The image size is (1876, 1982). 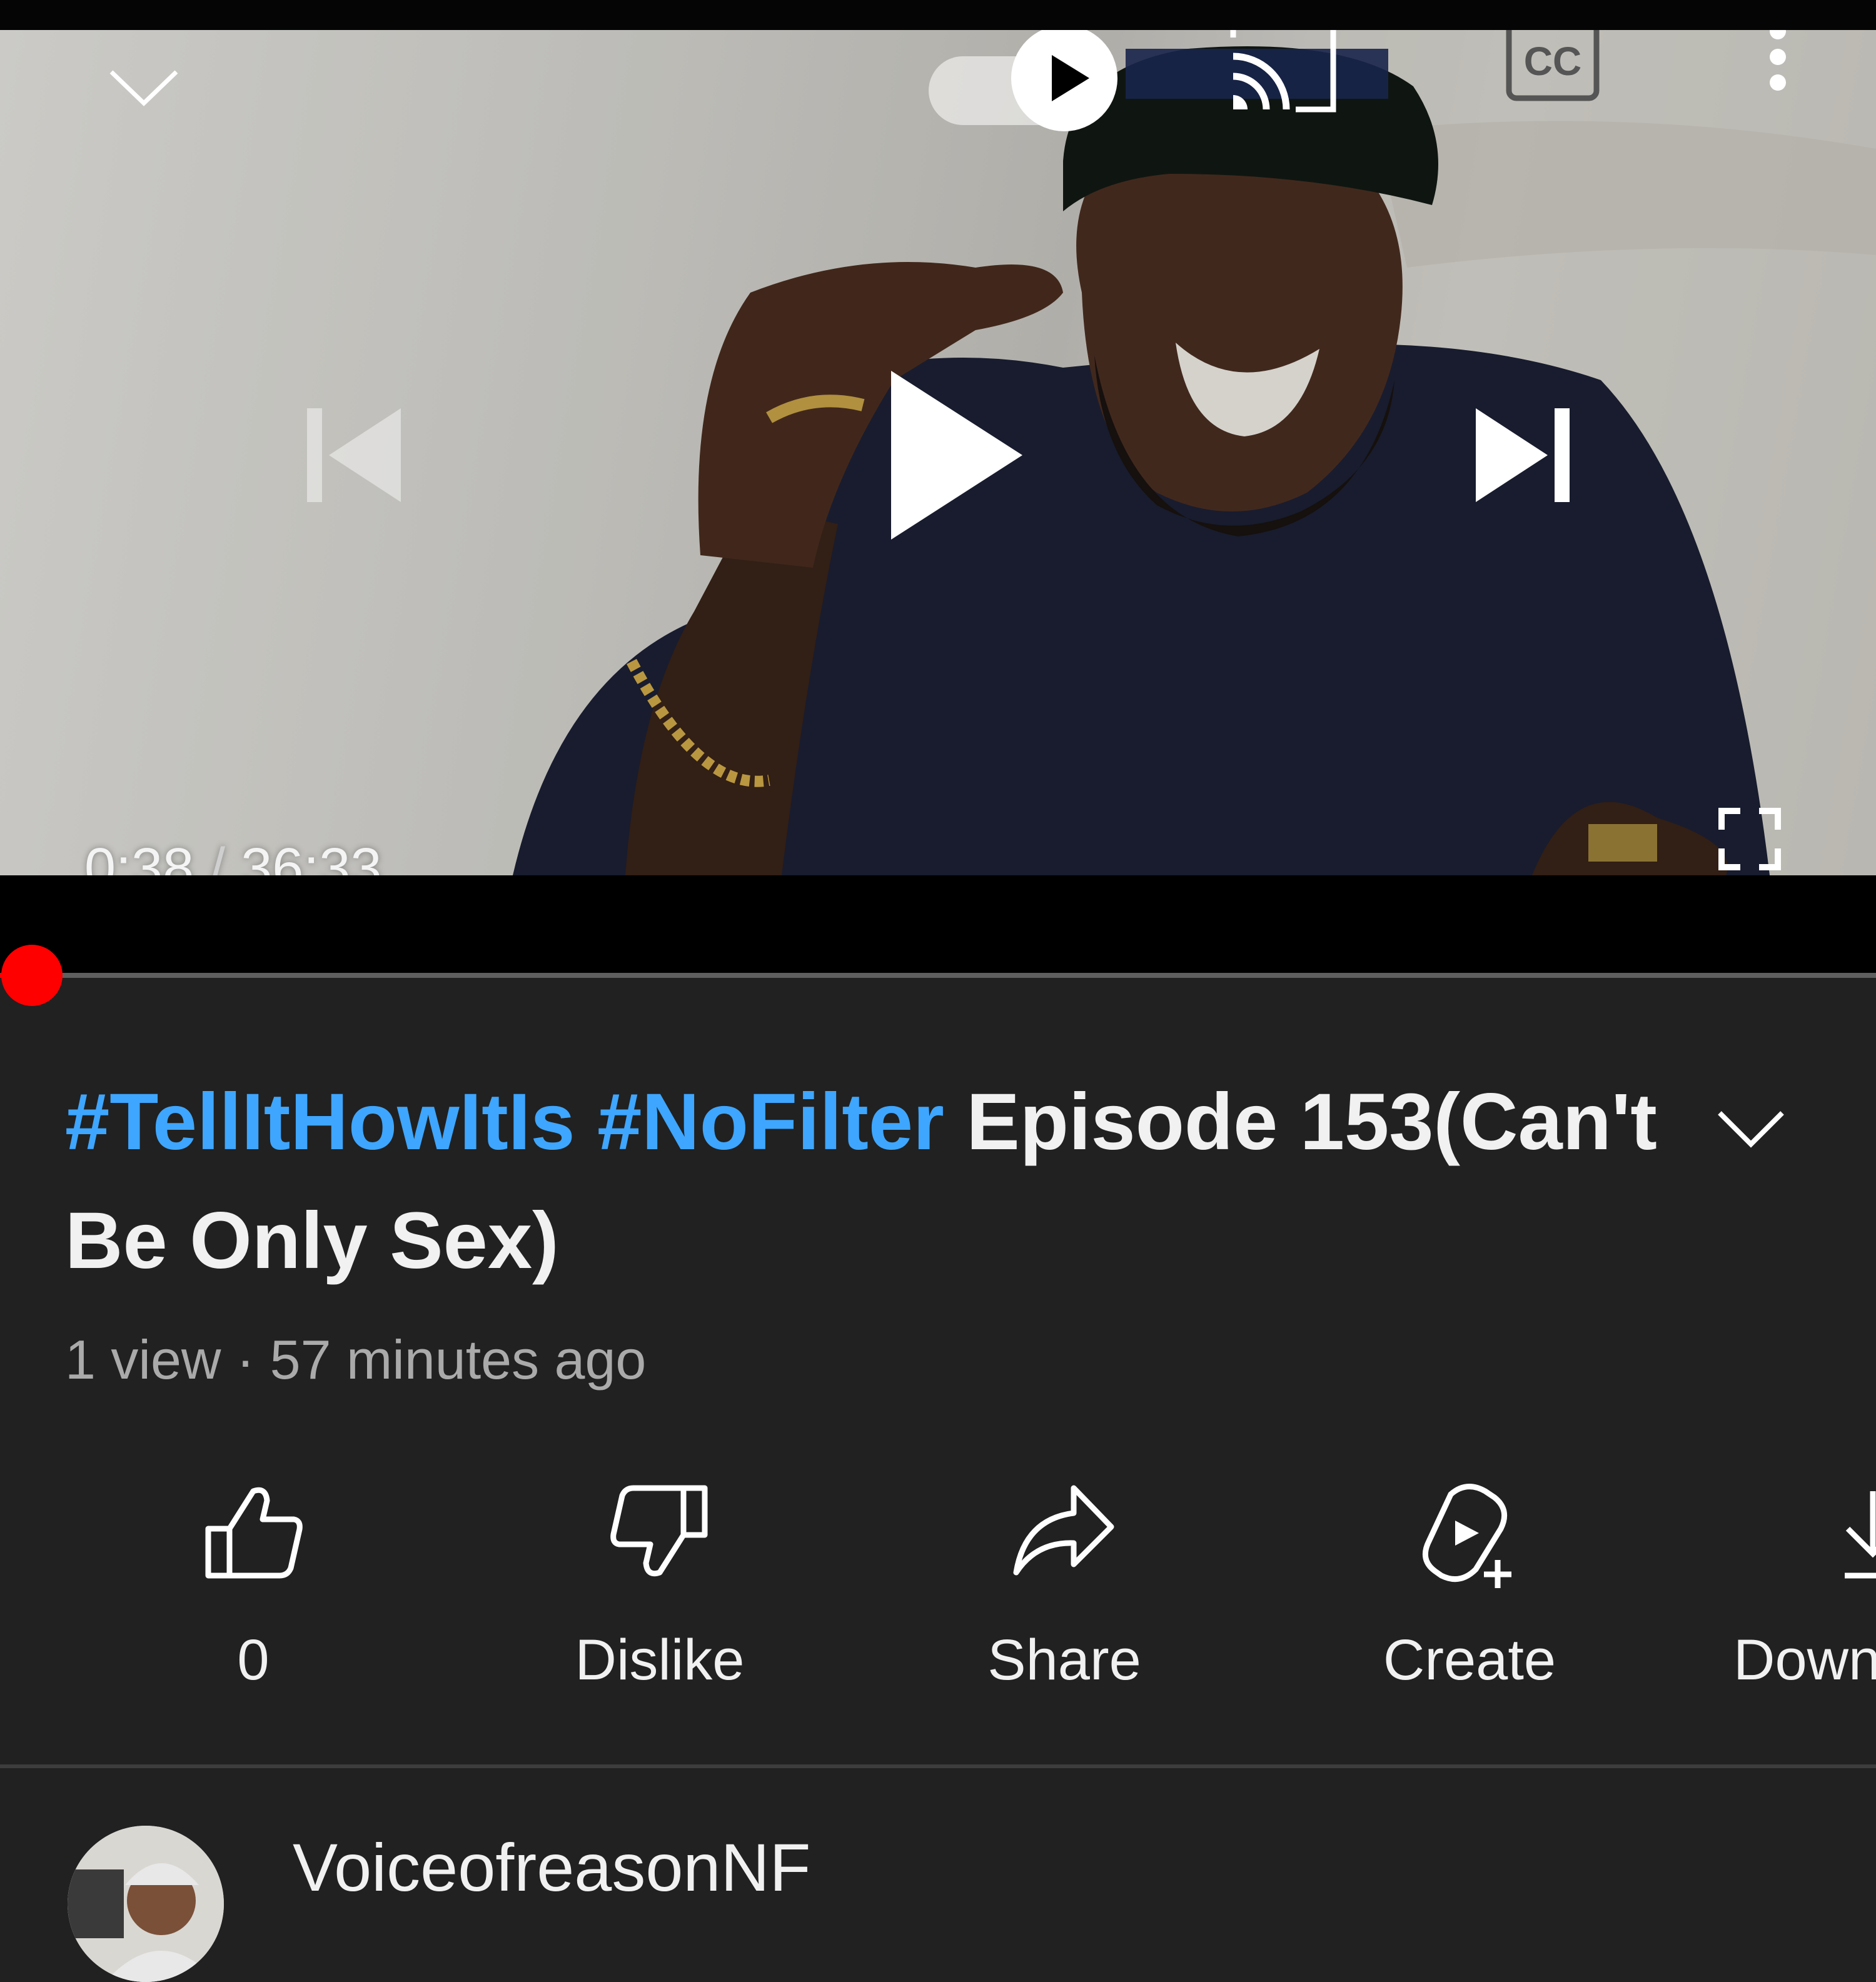 What do you see at coordinates (938, 924) in the screenshot?
I see `player-bottom-bar` at bounding box center [938, 924].